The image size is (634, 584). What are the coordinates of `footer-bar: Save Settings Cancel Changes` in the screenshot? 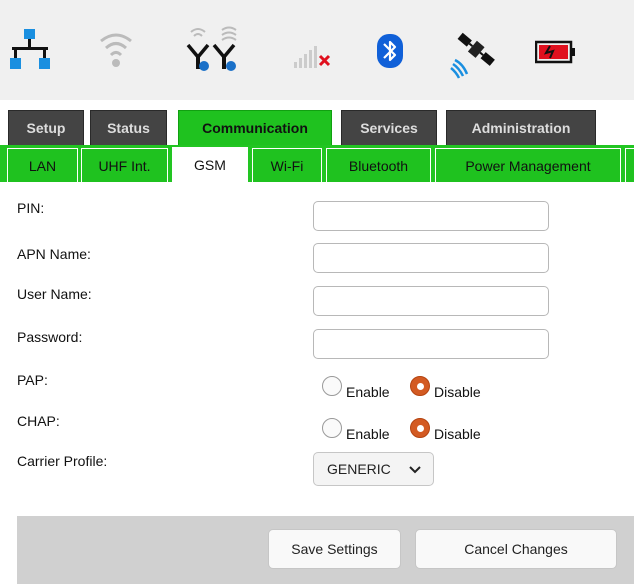 It's located at (325, 550).